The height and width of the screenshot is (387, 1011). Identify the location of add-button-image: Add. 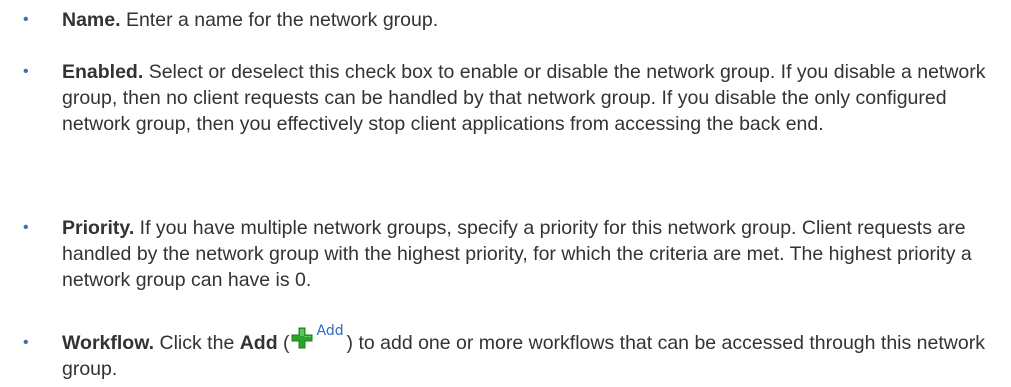
(318, 339).